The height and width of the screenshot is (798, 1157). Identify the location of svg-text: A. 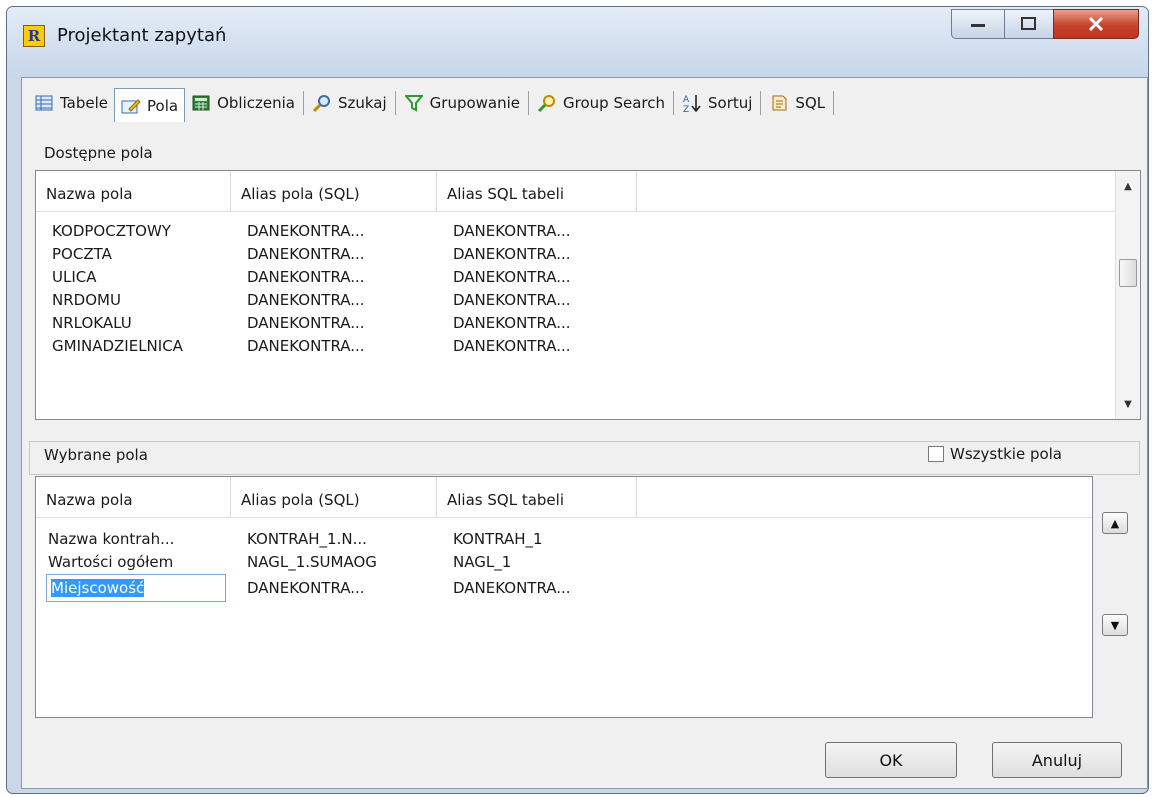
(686, 100).